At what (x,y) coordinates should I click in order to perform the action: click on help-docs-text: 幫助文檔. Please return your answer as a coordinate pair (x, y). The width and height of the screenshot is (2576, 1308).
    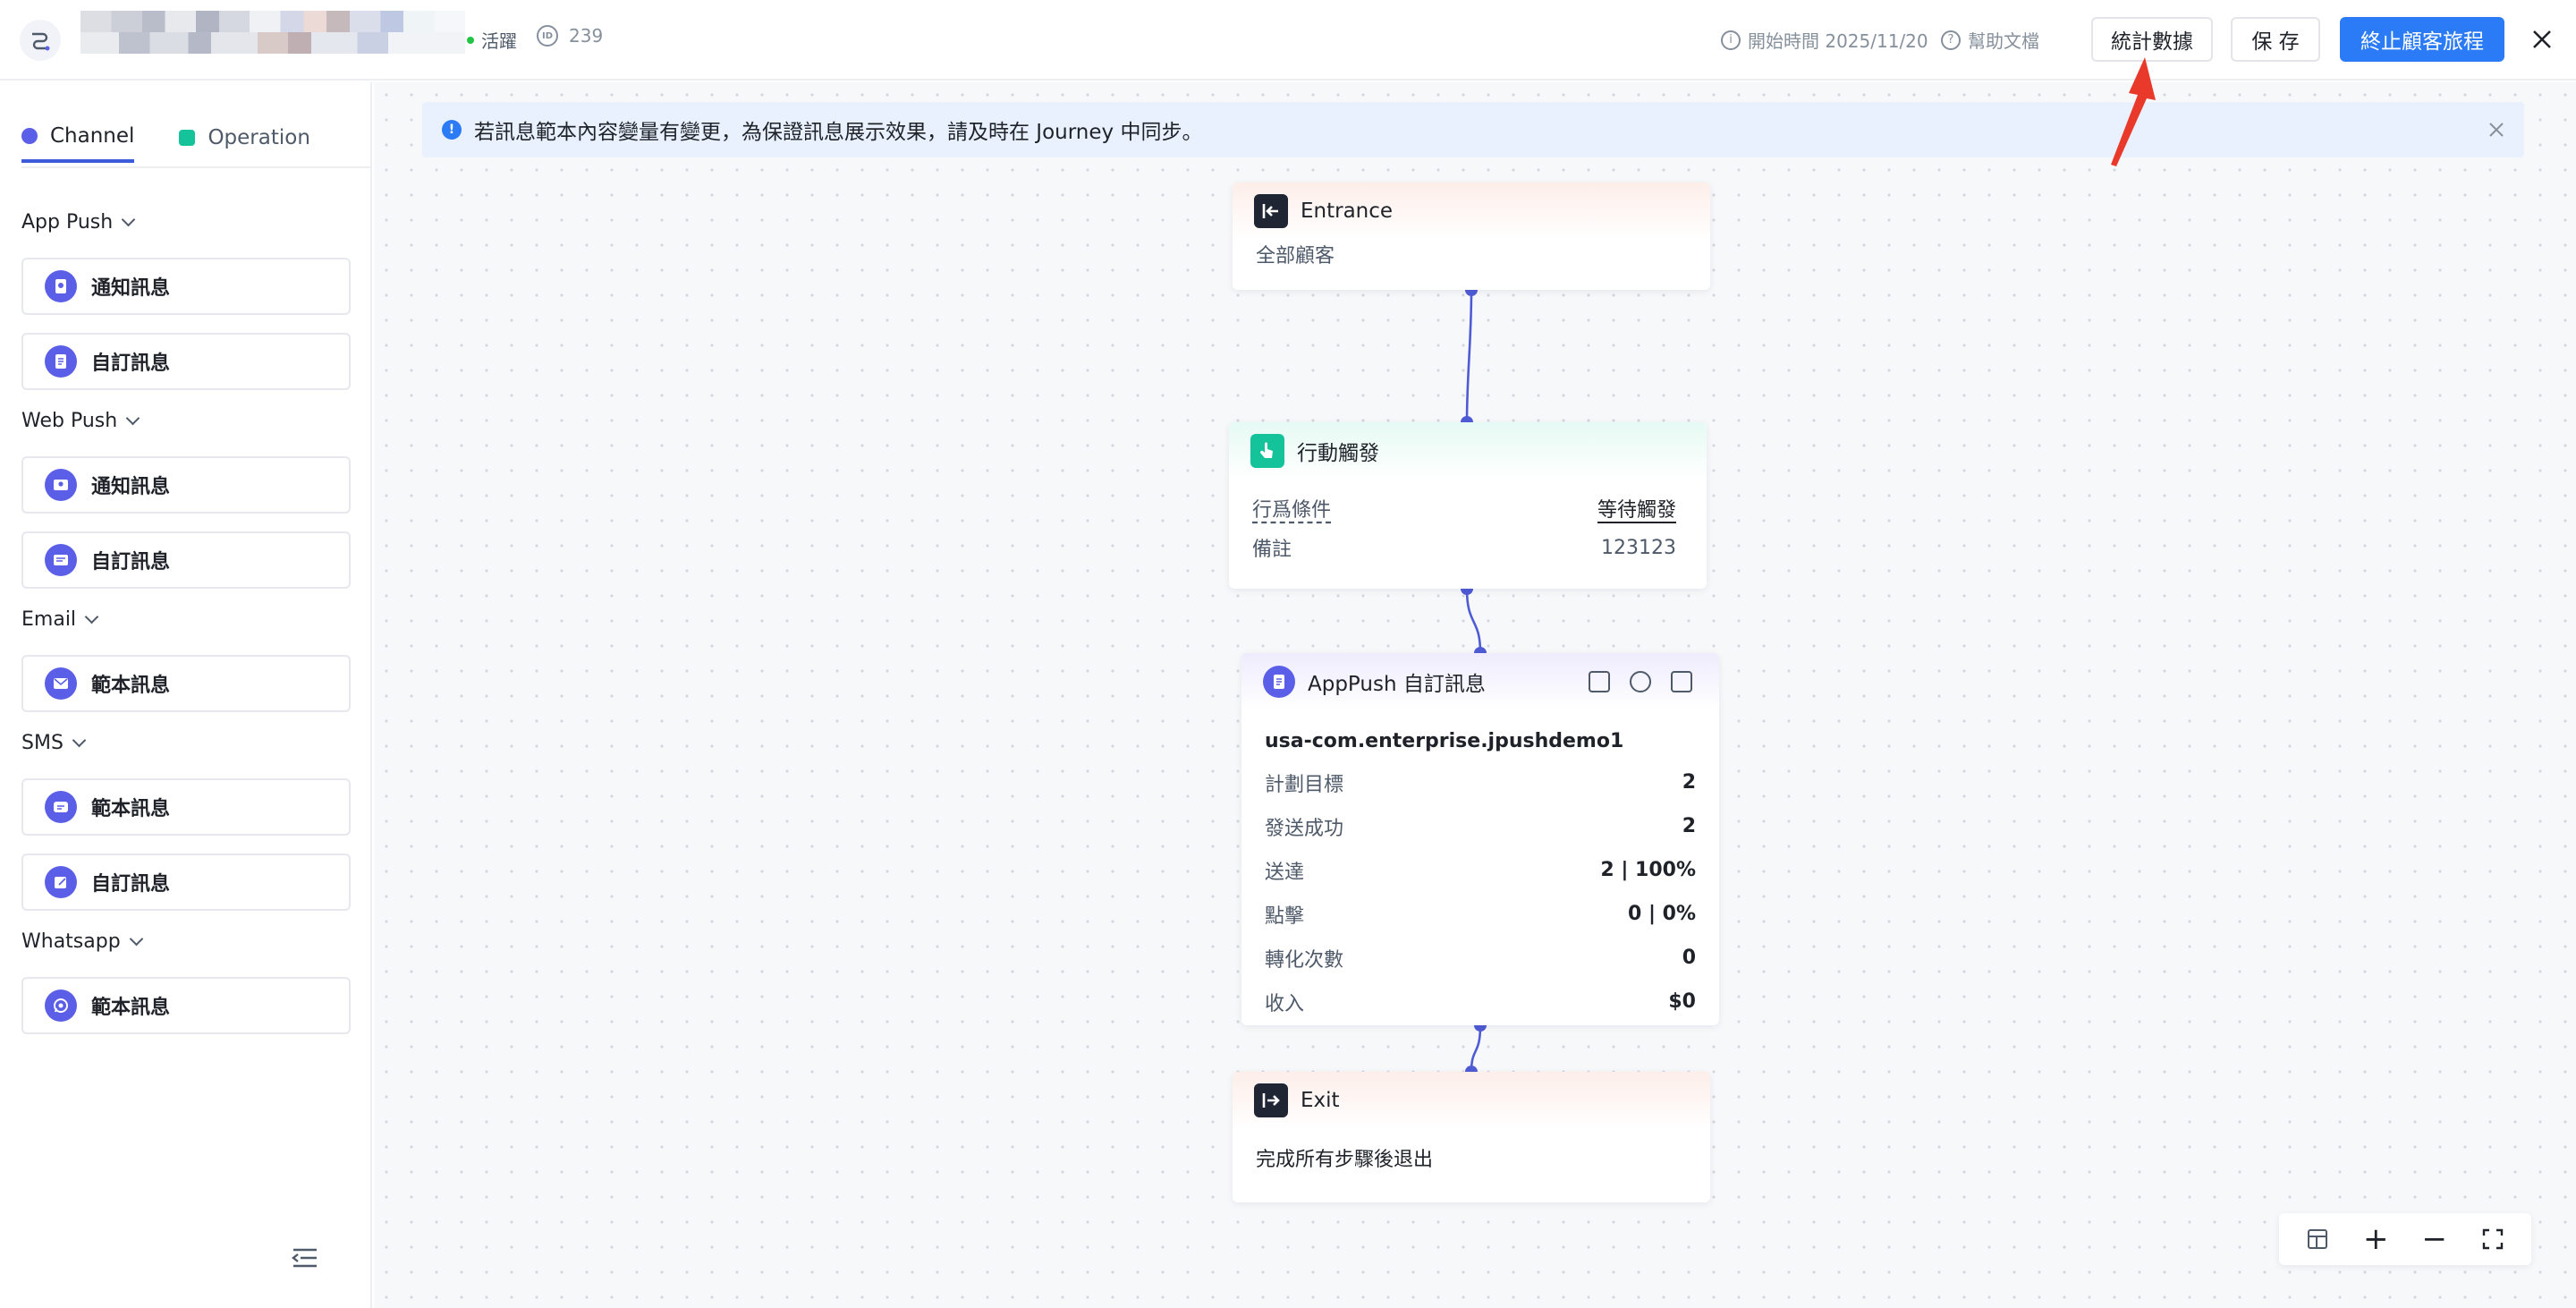
    Looking at the image, I should click on (2003, 41).